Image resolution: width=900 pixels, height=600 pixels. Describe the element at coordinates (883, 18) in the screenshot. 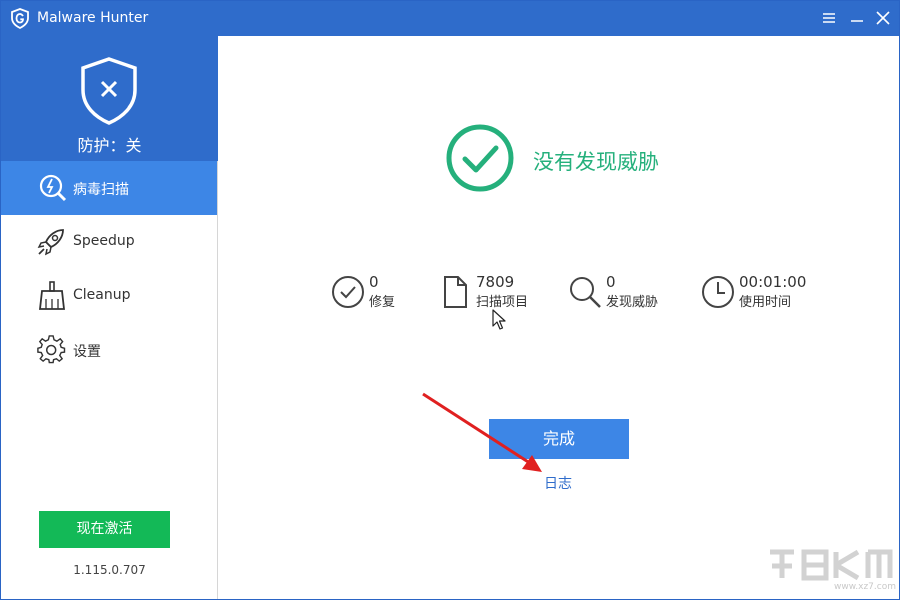

I see `close-icon` at that location.